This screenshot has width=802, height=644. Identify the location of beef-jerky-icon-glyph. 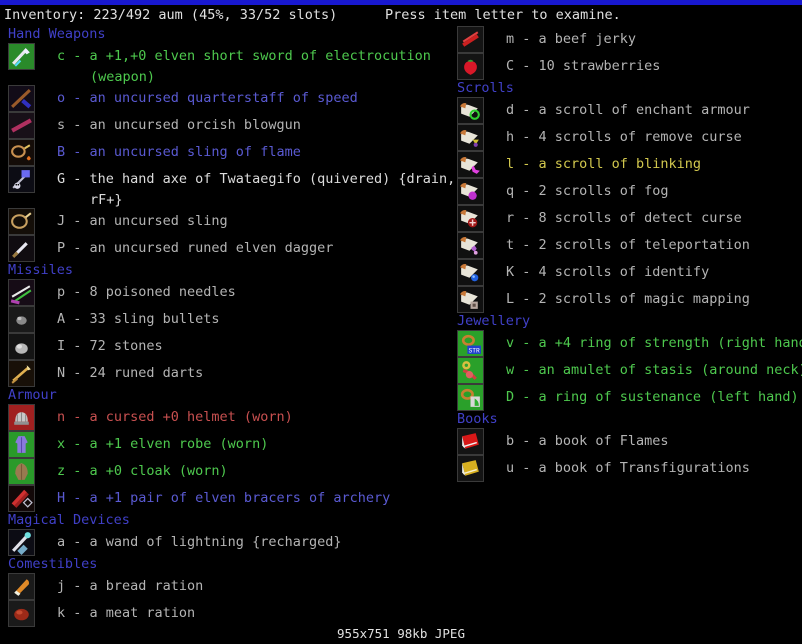
(470, 39).